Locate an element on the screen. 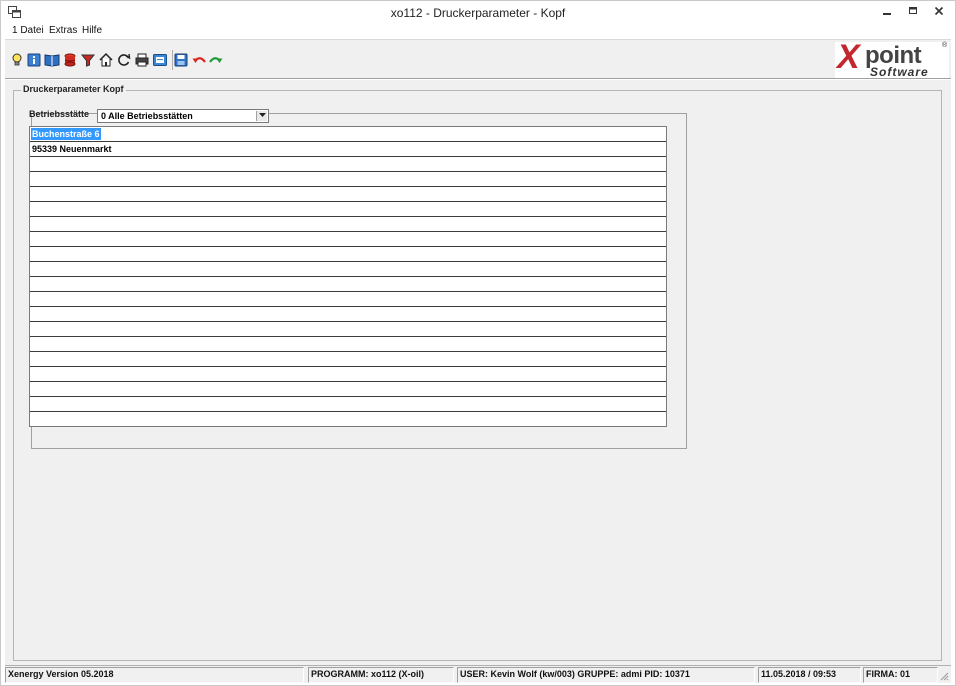  logo-registered: ® is located at coordinates (945, 45).